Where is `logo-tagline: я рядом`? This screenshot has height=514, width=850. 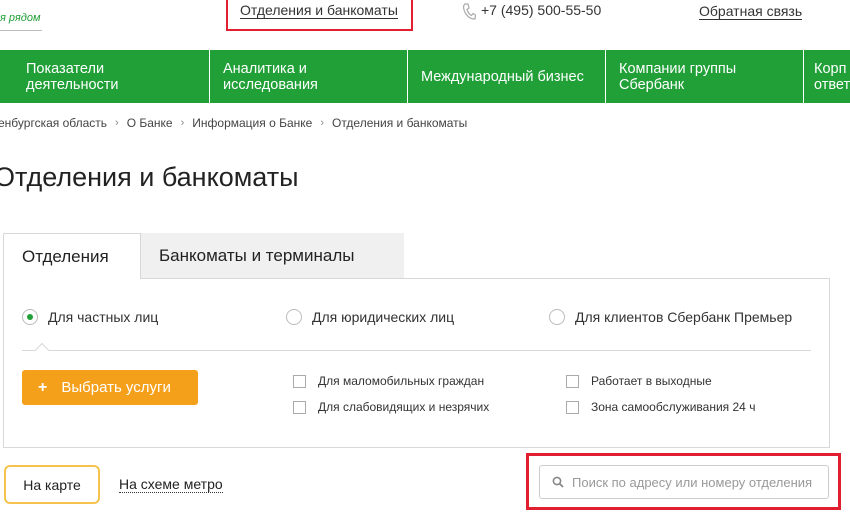
logo-tagline: я рядом is located at coordinates (20, 18).